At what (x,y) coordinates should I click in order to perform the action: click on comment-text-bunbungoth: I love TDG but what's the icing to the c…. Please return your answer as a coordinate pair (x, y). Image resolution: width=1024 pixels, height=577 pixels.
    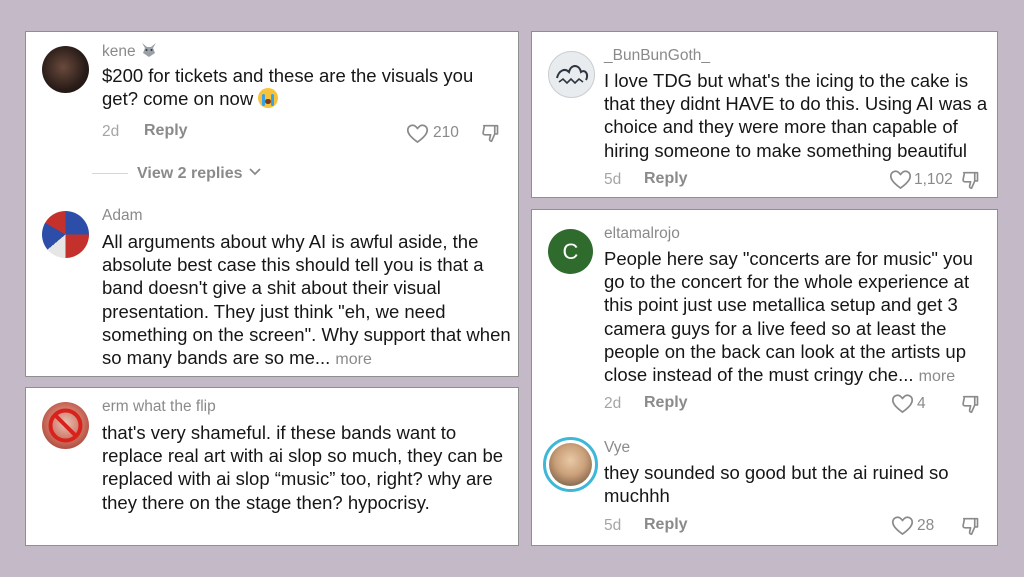
    Looking at the image, I should click on (796, 115).